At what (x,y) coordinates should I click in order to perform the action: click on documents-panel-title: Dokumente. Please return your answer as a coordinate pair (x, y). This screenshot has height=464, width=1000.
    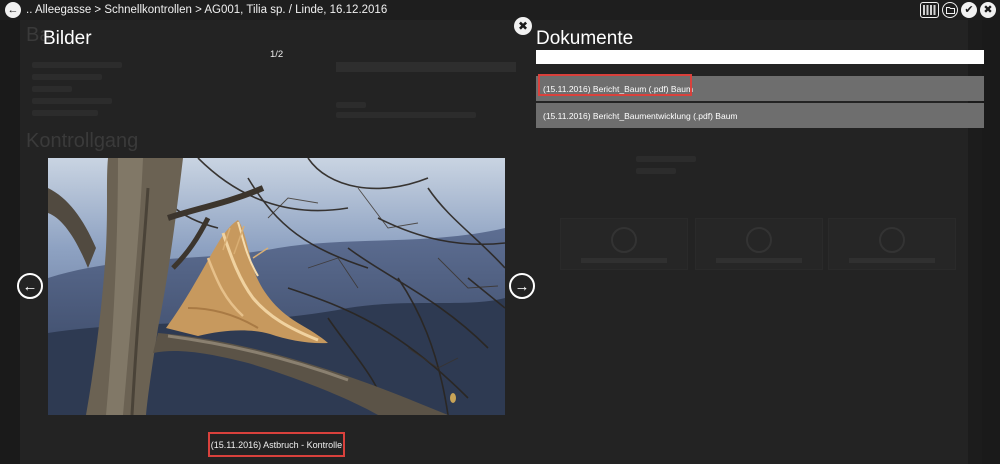
    Looking at the image, I should click on (585, 38).